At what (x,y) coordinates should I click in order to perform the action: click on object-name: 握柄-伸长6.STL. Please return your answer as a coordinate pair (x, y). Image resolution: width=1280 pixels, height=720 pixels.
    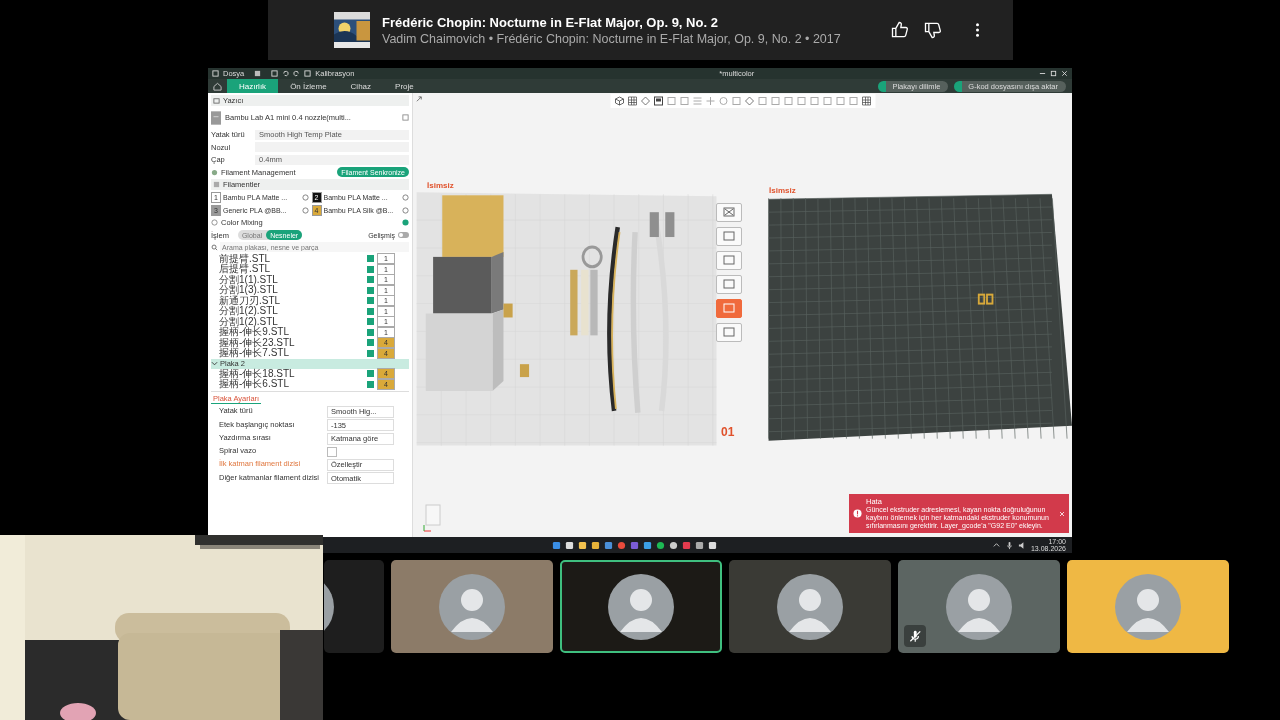
    Looking at the image, I should click on (291, 384).